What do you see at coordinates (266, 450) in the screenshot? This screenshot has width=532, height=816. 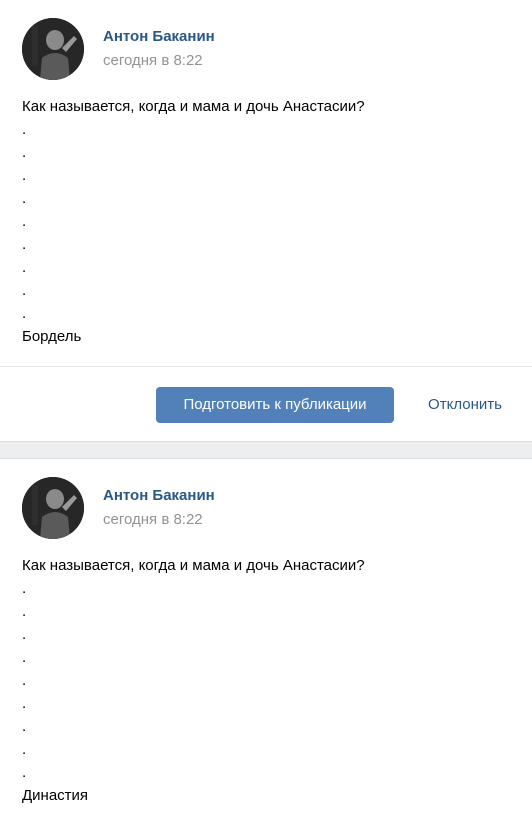 I see `feed-separator` at bounding box center [266, 450].